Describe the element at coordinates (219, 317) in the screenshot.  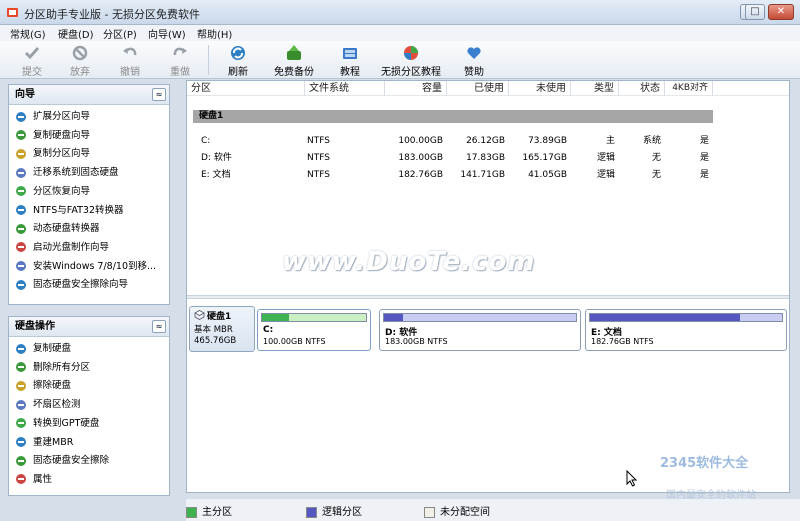
I see `disk-card-name: 硬盘1` at that location.